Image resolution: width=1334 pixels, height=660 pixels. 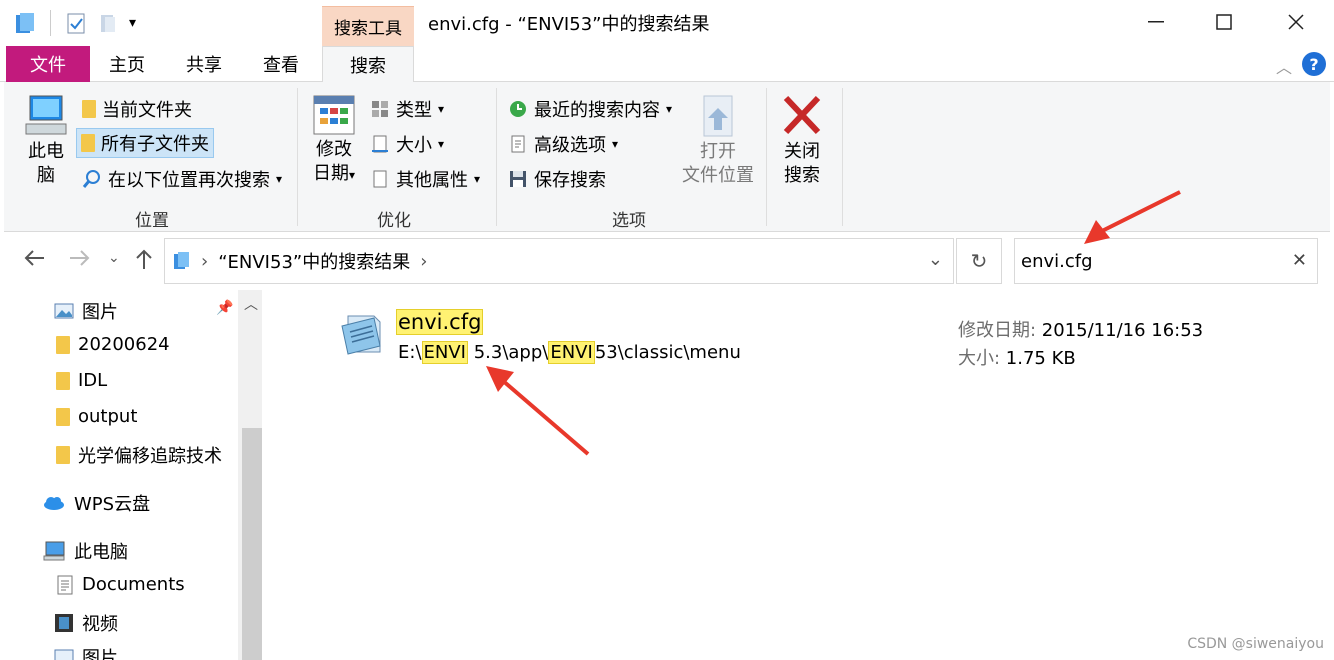 What do you see at coordinates (137, 109) in the screenshot?
I see `current-folder-button: 当前文件夹` at bounding box center [137, 109].